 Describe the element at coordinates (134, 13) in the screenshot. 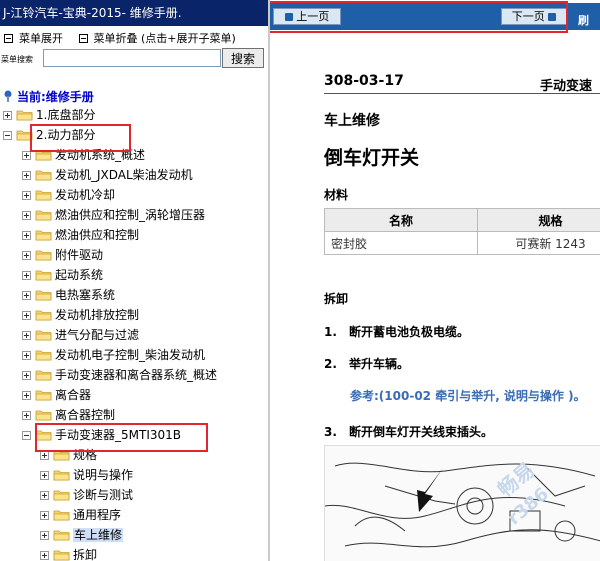

I see `window-title: J-江铃汽车-宝典-2015- 维修手册.` at that location.